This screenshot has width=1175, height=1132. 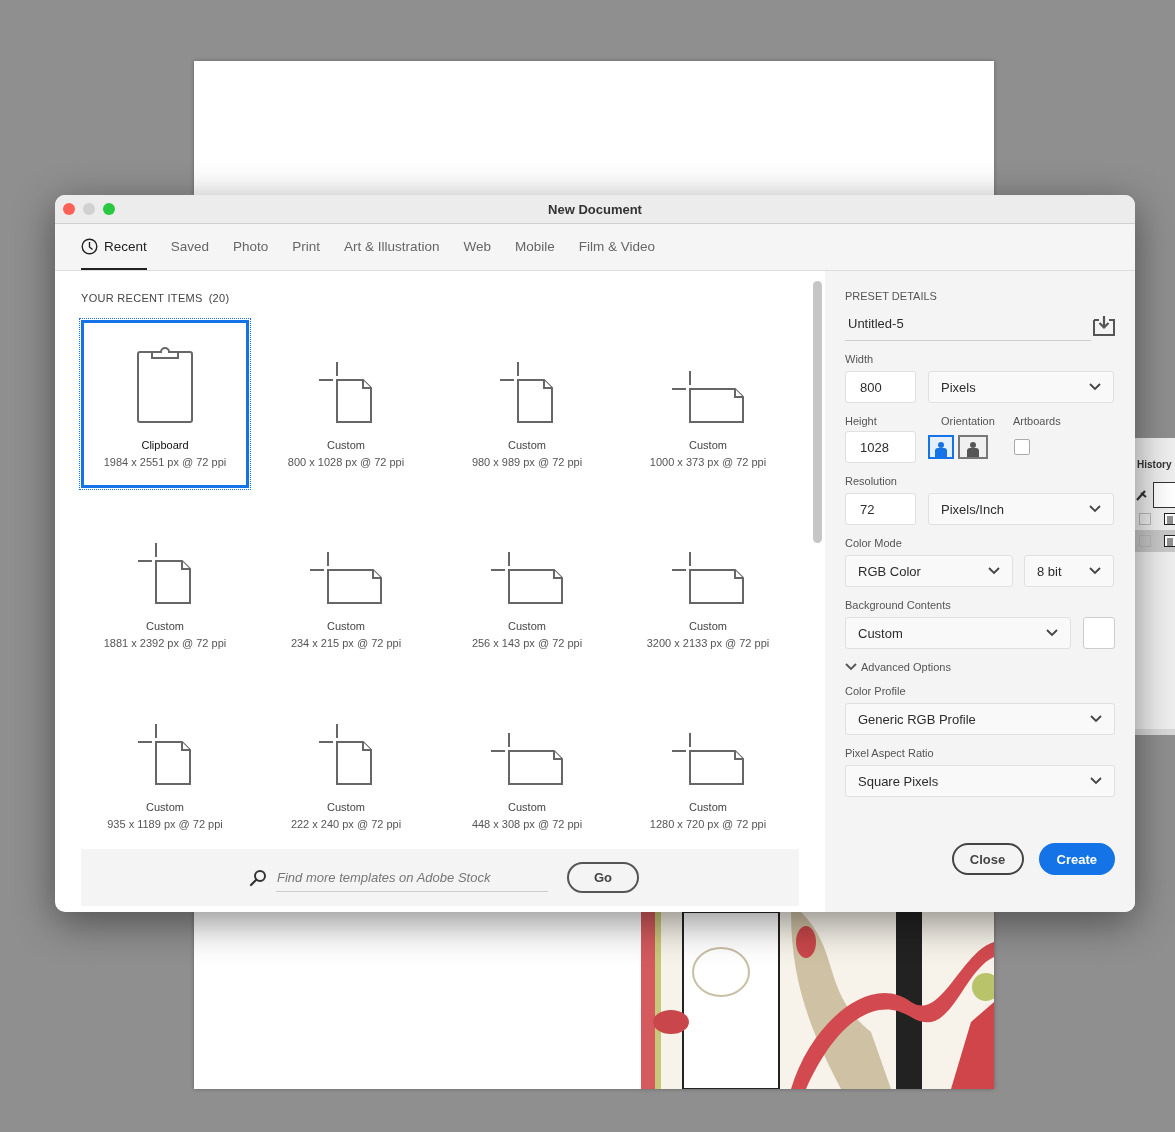 I want to click on preset-card: Clipboard 1984 x 2551 px @ 72 ppi, so click(x=165, y=404).